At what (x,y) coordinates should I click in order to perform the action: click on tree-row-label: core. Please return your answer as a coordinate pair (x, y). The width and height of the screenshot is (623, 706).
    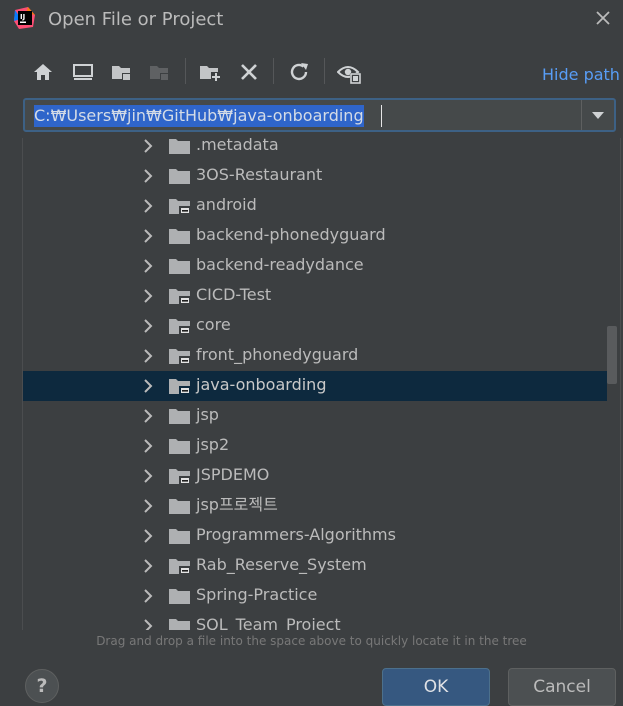
    Looking at the image, I should click on (213, 324).